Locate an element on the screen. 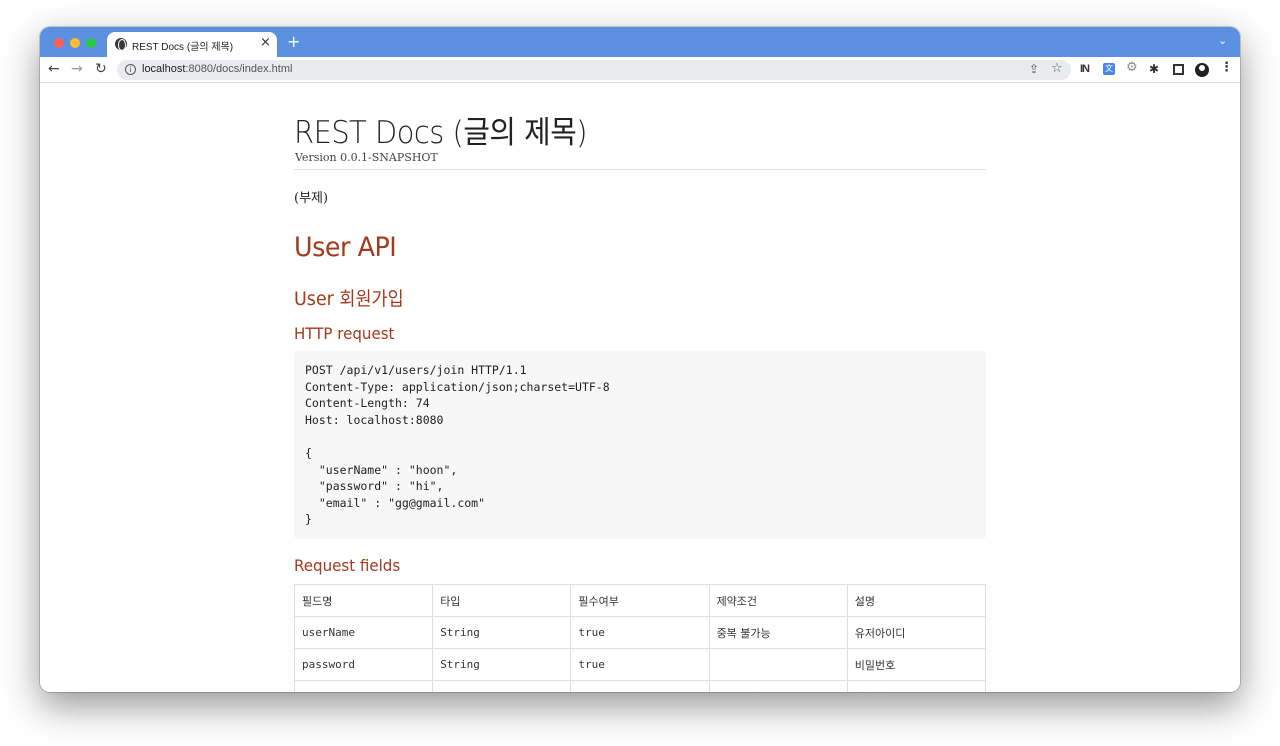 The height and width of the screenshot is (746, 1280). profile-icon is located at coordinates (1202, 70).